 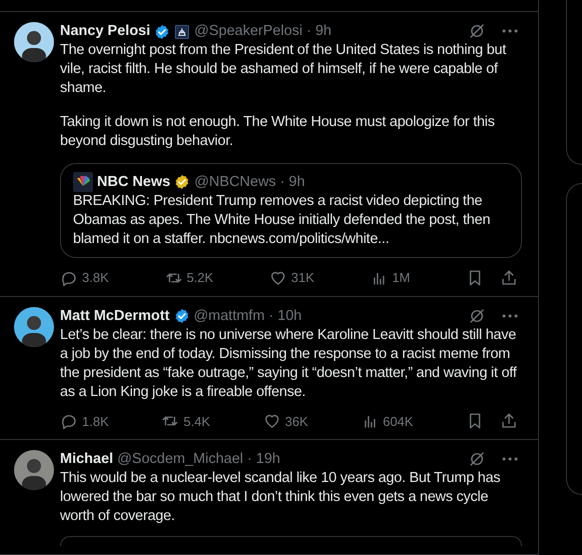 I want to click on stat-count: 604K, so click(x=398, y=421).